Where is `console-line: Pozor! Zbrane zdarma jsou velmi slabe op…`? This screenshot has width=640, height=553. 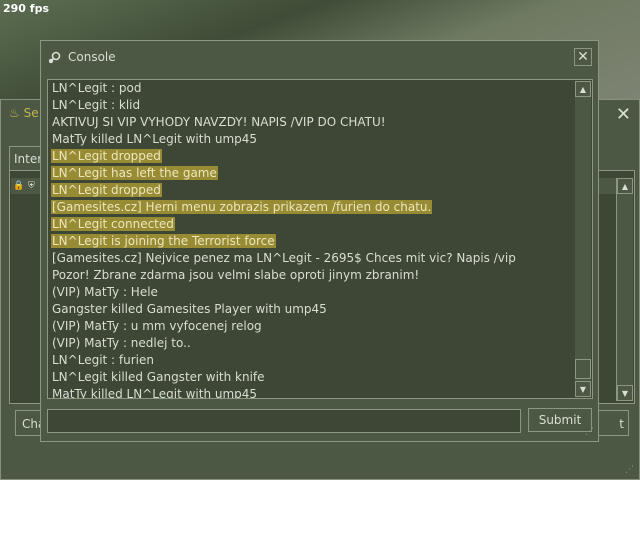
console-line: Pozor! Zbrane zdarma jsou velmi slabe op… is located at coordinates (311, 275).